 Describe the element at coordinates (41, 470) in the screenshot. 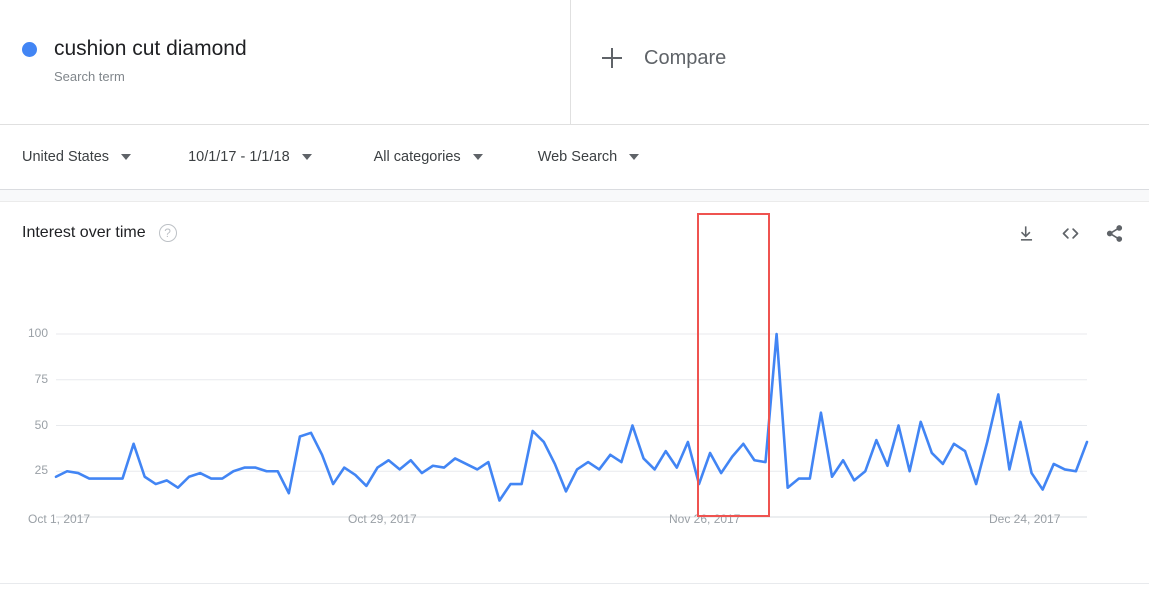

I see `y-axis-tick-25: 25` at that location.